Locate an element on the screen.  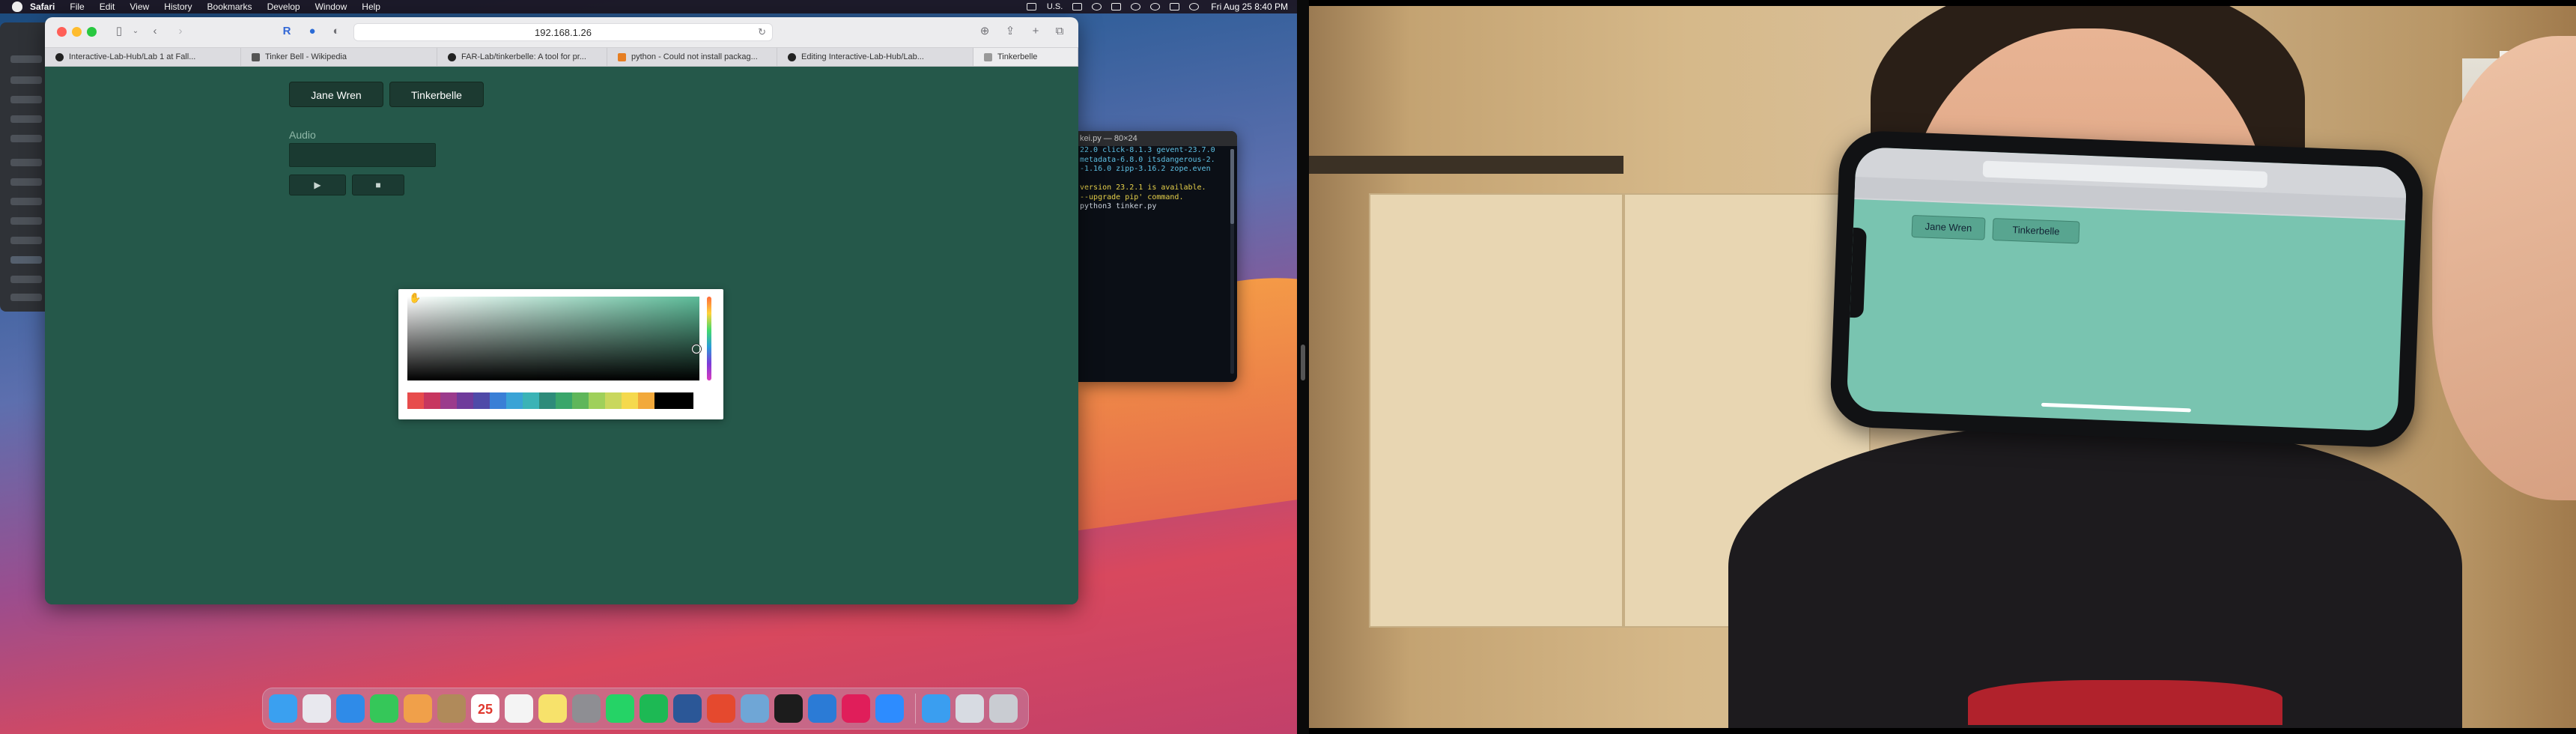
menu-clock: Fri Aug 25 8:40 PM is located at coordinates (1249, 6).